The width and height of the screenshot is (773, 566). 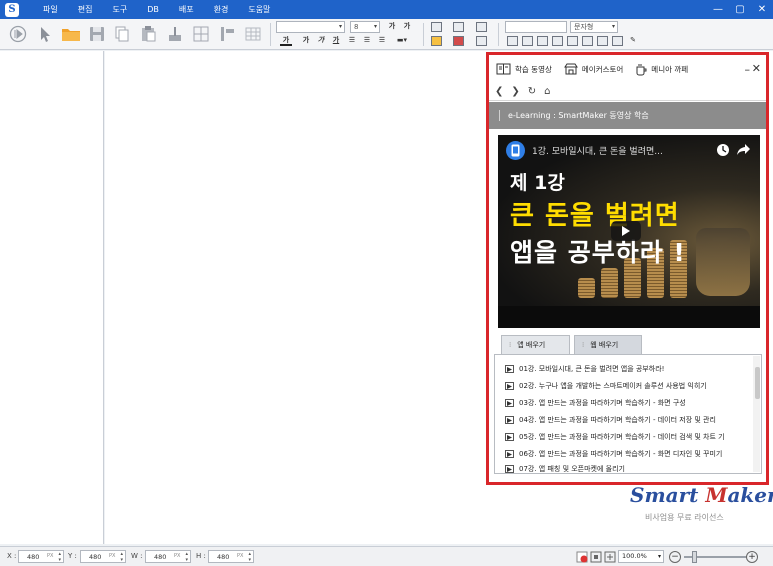 I want to click on w-field: 480 PX ▴ ▾, so click(x=168, y=556).